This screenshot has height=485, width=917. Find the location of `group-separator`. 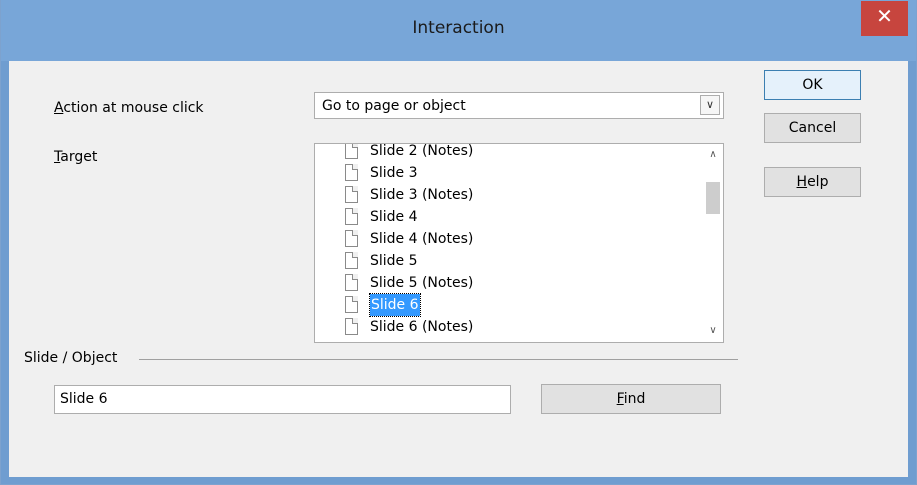

group-separator is located at coordinates (438, 359).